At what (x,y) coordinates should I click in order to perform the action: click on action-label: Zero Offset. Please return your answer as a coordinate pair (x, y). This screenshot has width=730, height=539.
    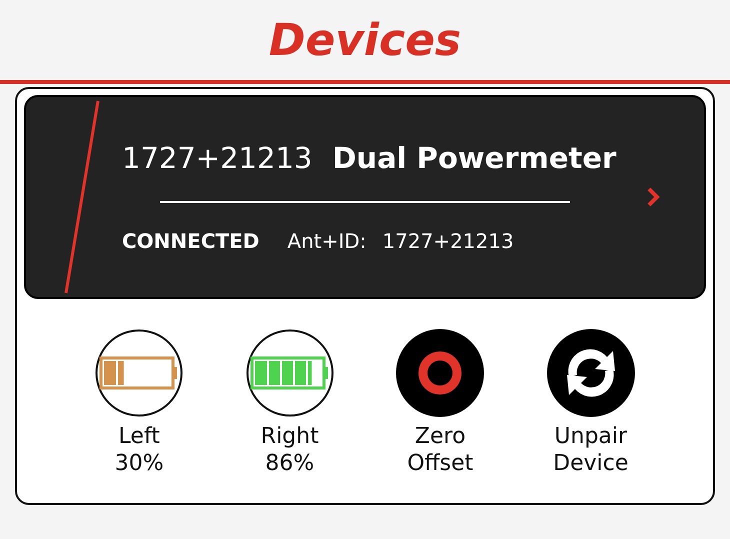
    Looking at the image, I should click on (440, 450).